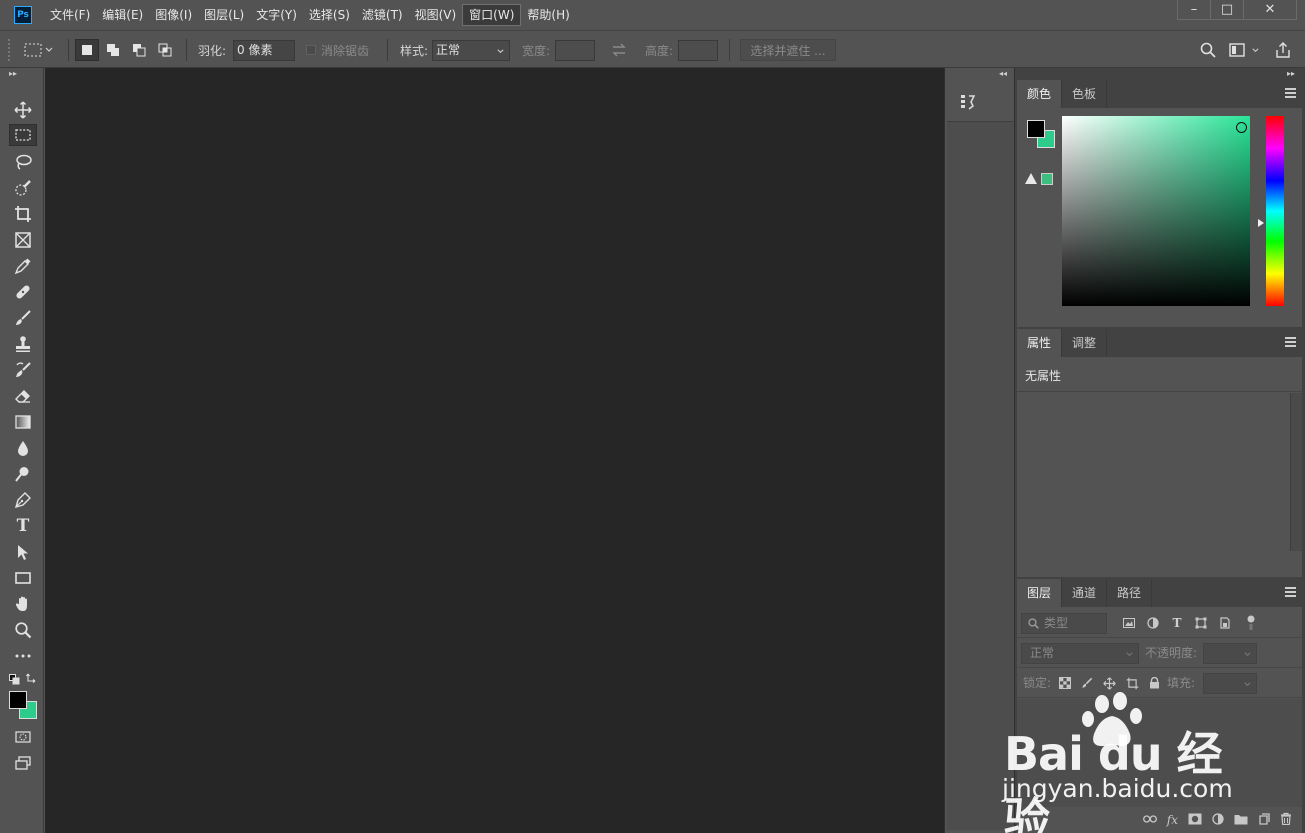 Image resolution: width=1305 pixels, height=833 pixels. What do you see at coordinates (1003, 74) in the screenshot?
I see `collapse-dock-icon: ◂◂` at bounding box center [1003, 74].